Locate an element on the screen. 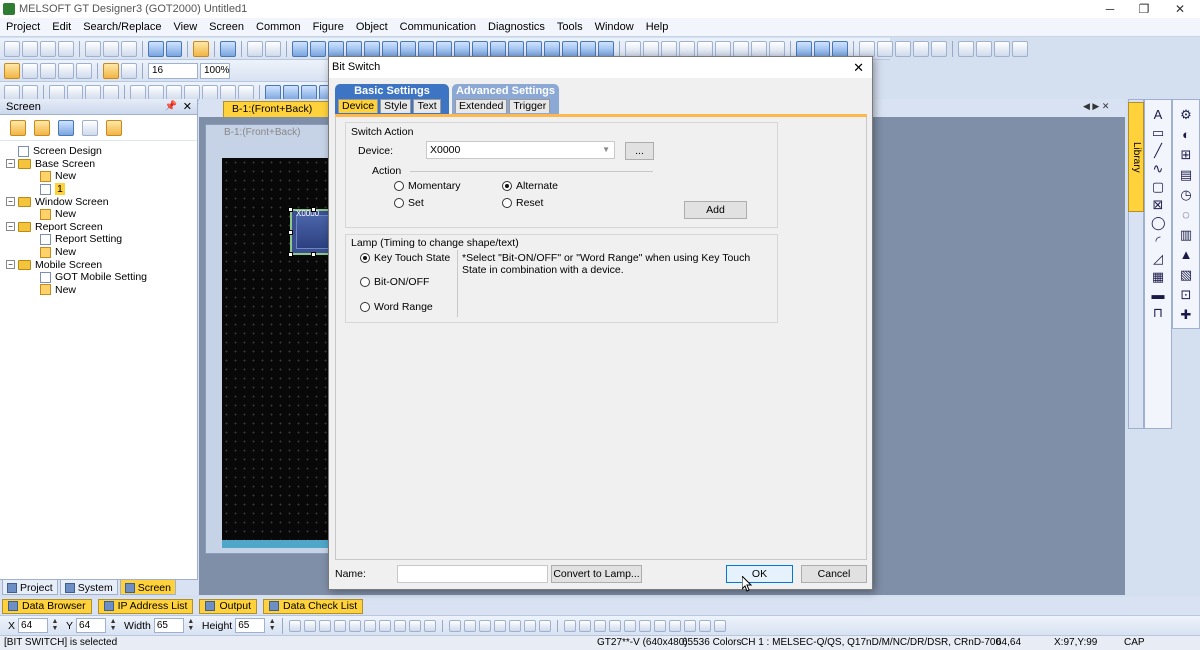  width-spinner-icon: ▲ ▼ is located at coordinates (191, 625).